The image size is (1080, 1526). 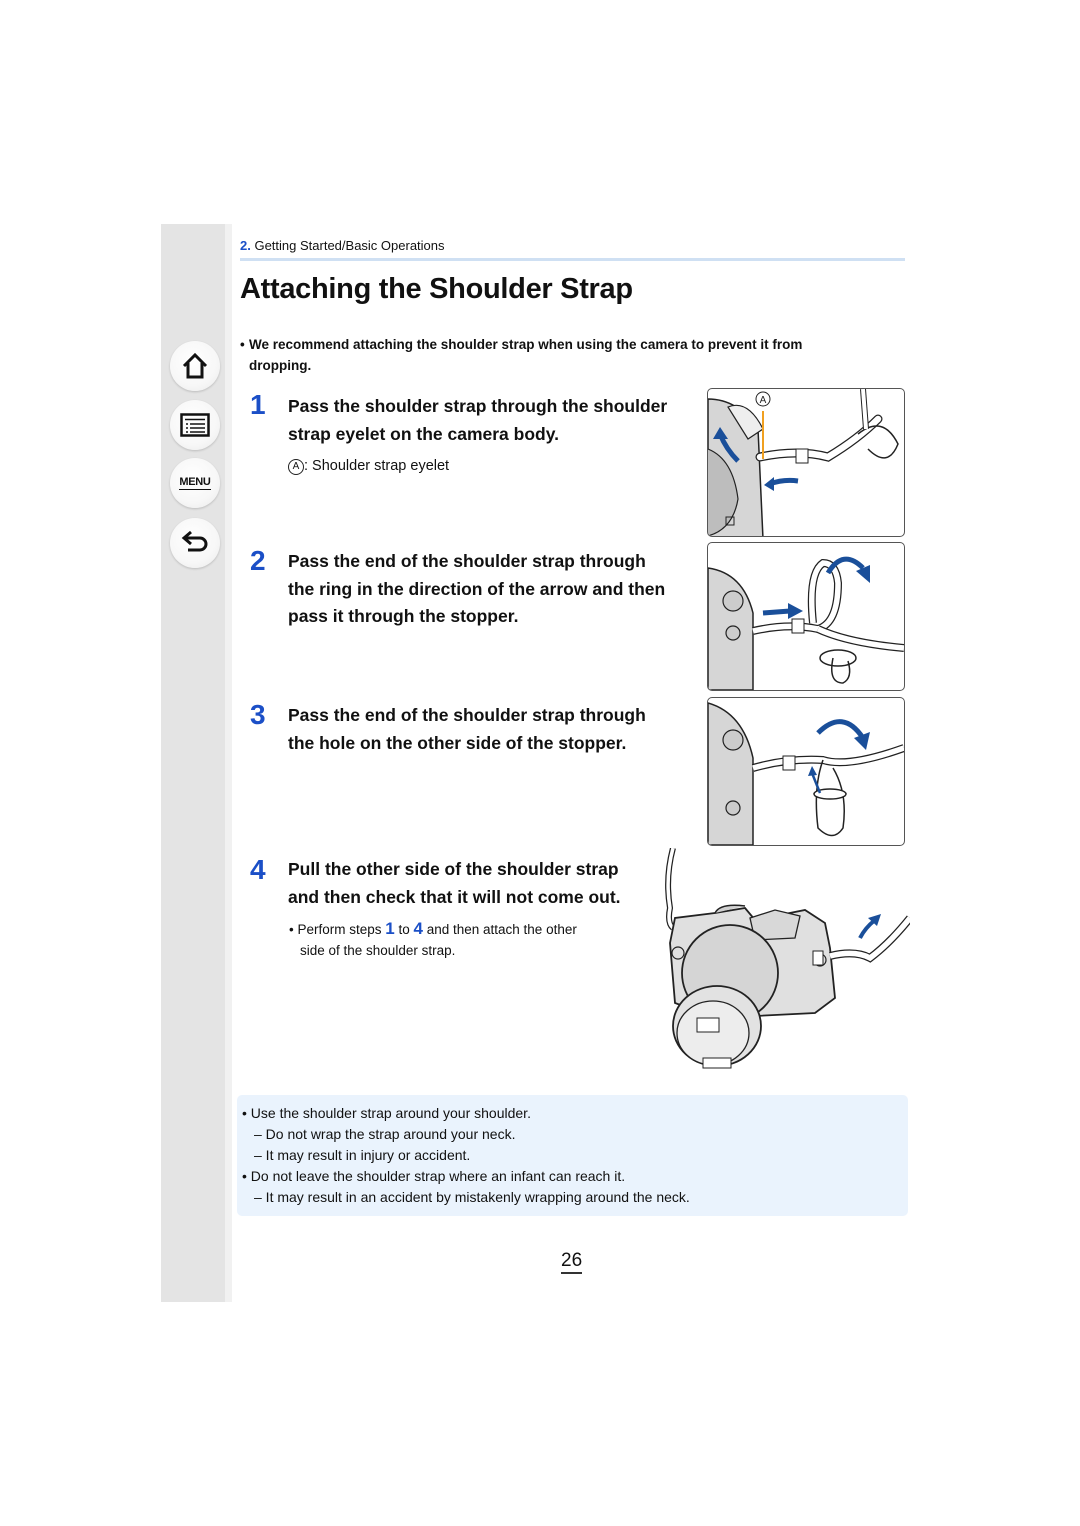 What do you see at coordinates (378, 950) in the screenshot?
I see `note-line-2: side of the shoulder strap.` at bounding box center [378, 950].